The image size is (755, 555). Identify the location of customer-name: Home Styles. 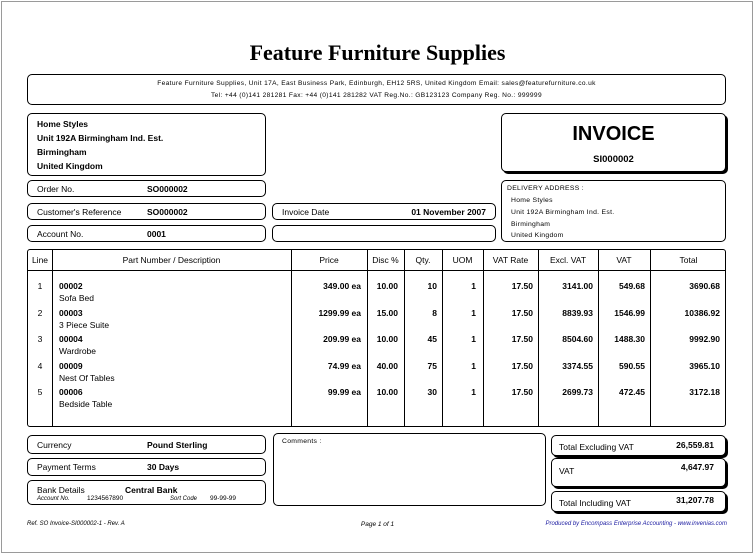
(63, 124).